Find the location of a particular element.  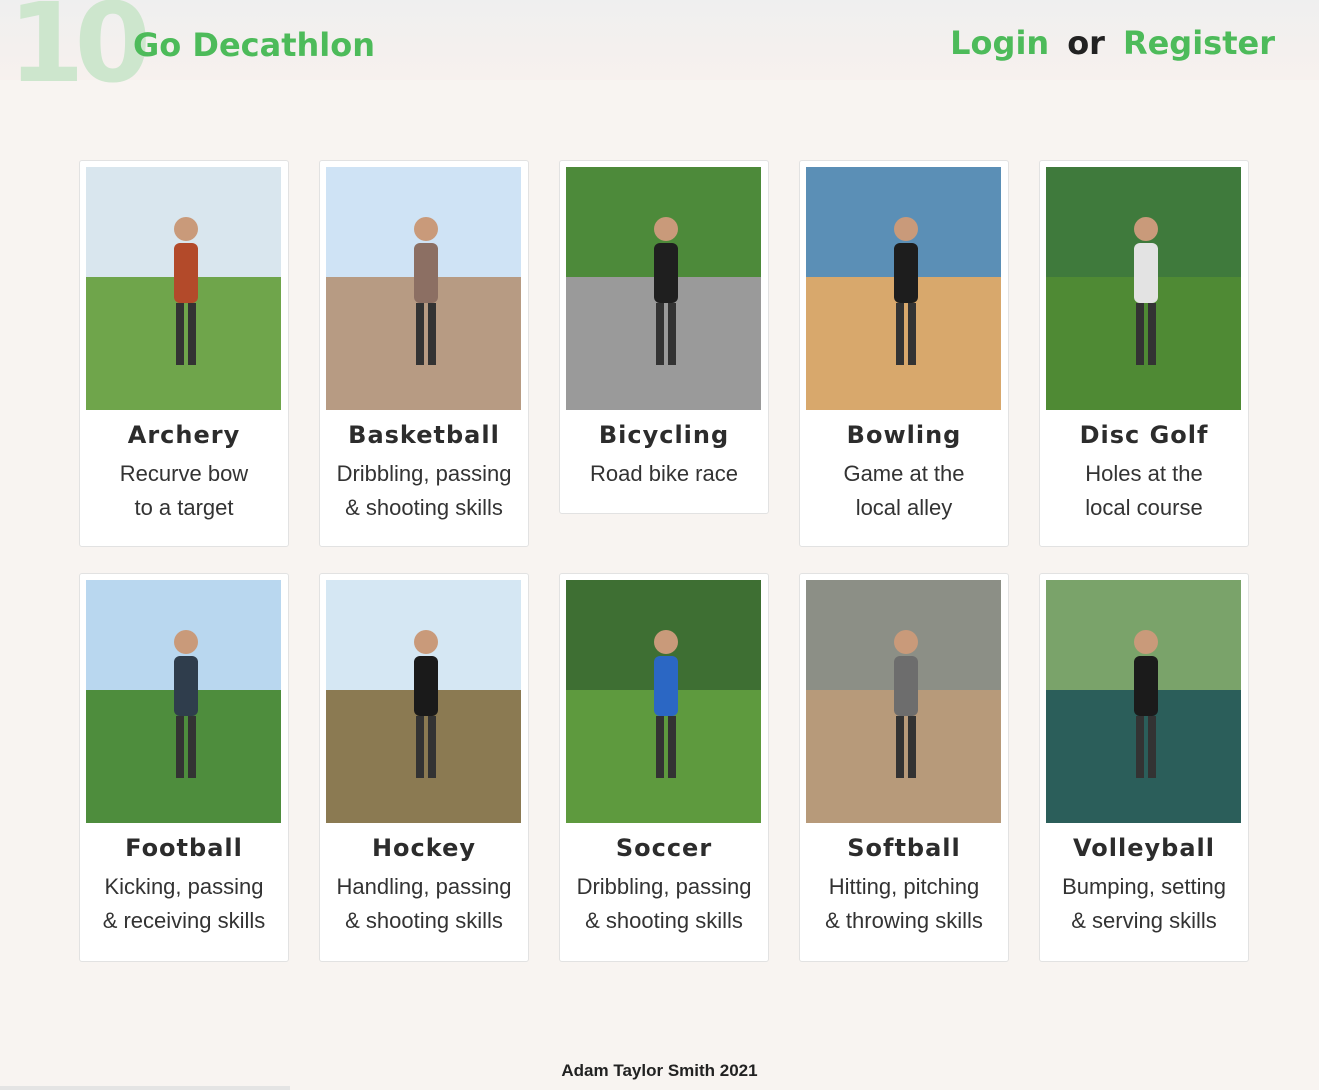

sport-description-line1: Hitting, pitching is located at coordinates (904, 886).